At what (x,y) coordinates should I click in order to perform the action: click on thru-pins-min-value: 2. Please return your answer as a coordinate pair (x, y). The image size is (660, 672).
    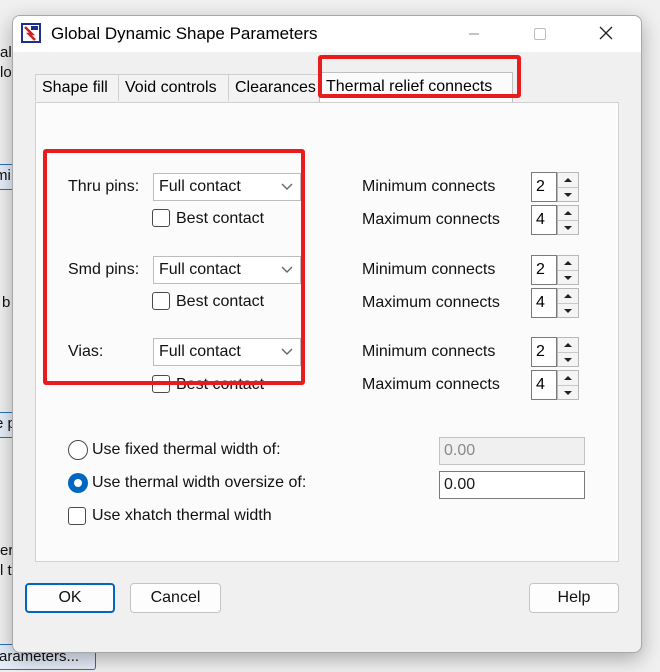
    Looking at the image, I should click on (540, 186).